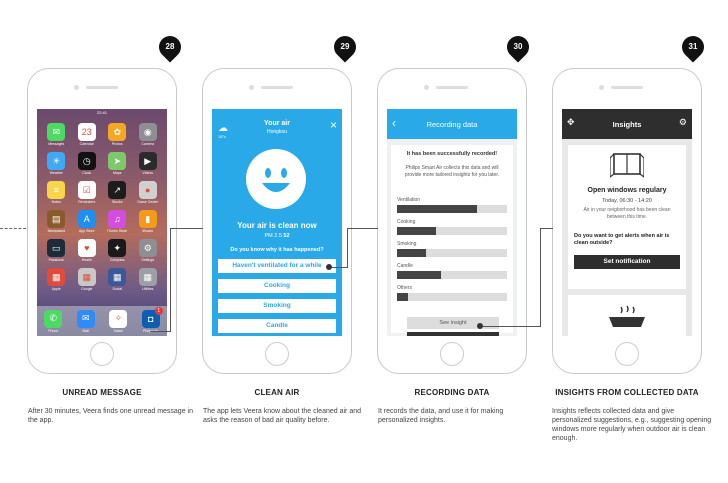 Image resolution: width=728 pixels, height=483 pixels. Describe the element at coordinates (277, 306) in the screenshot. I see `option-smoking: Smoking` at that location.